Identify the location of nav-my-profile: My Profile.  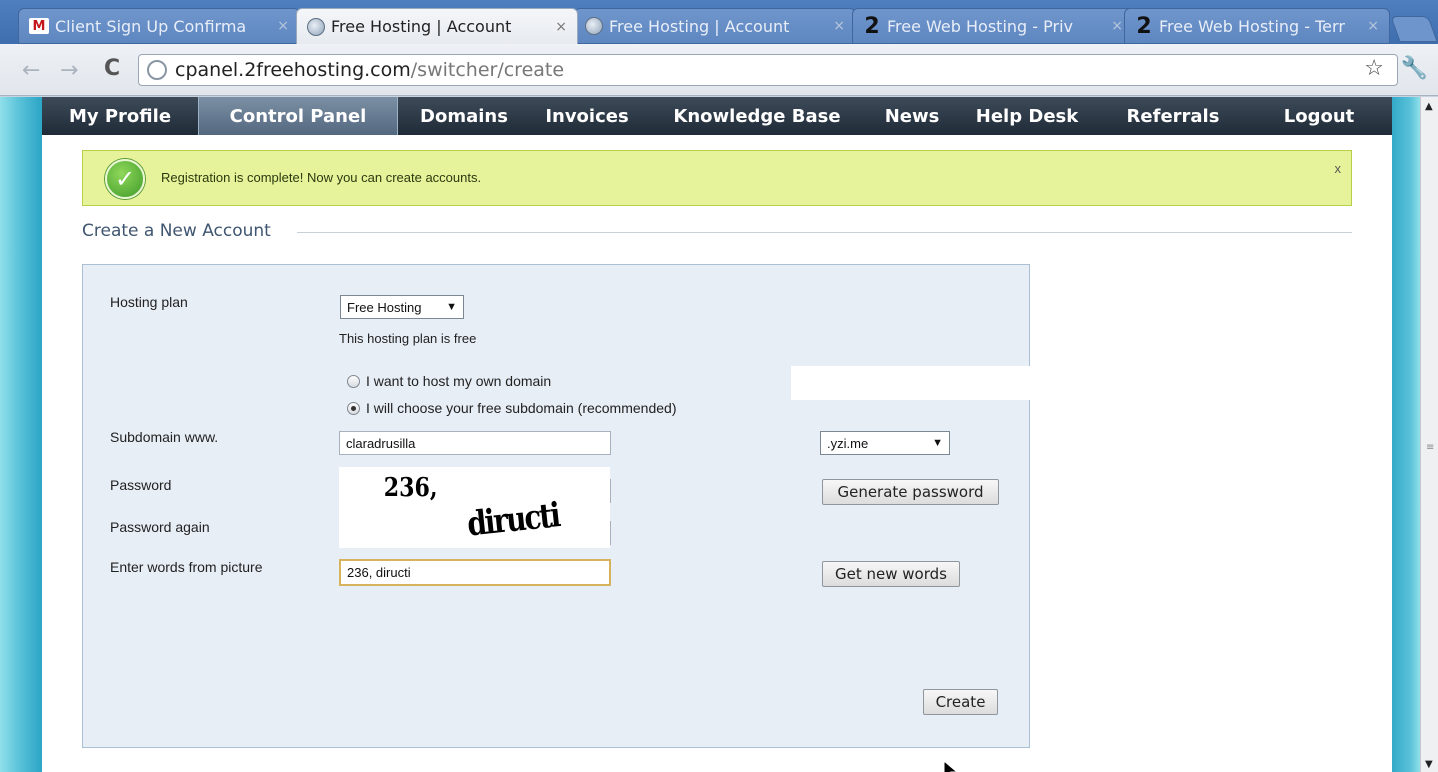
(120, 116).